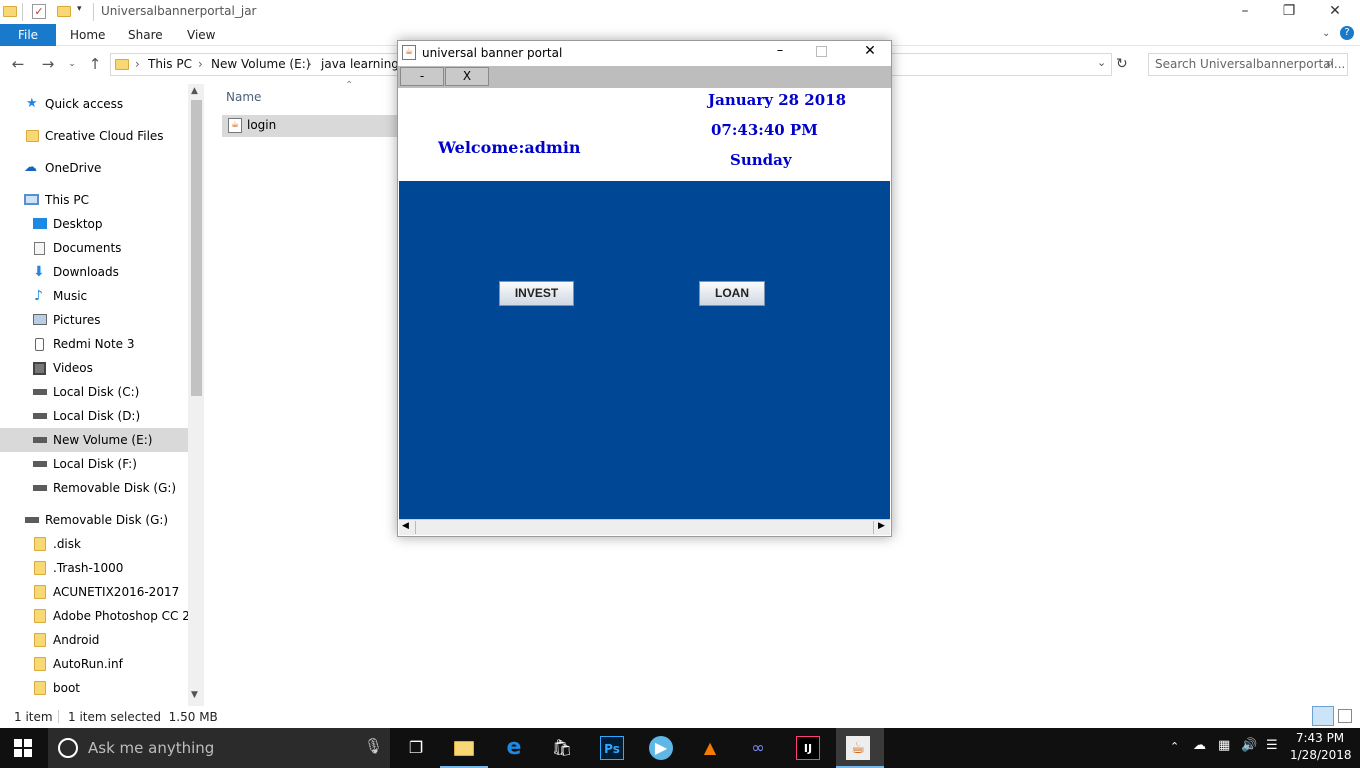 This screenshot has height=768, width=1360. I want to click on media-player-icon: ▶, so click(661, 748).